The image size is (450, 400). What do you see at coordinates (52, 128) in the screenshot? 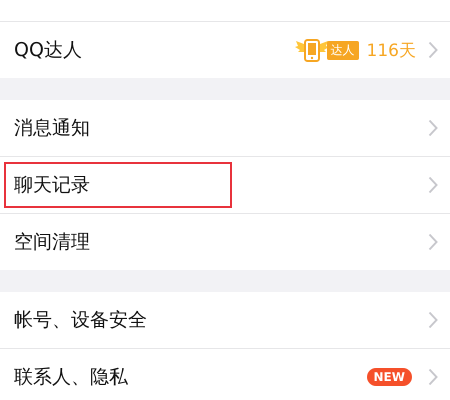
I see `row-label: 消息通知` at bounding box center [52, 128].